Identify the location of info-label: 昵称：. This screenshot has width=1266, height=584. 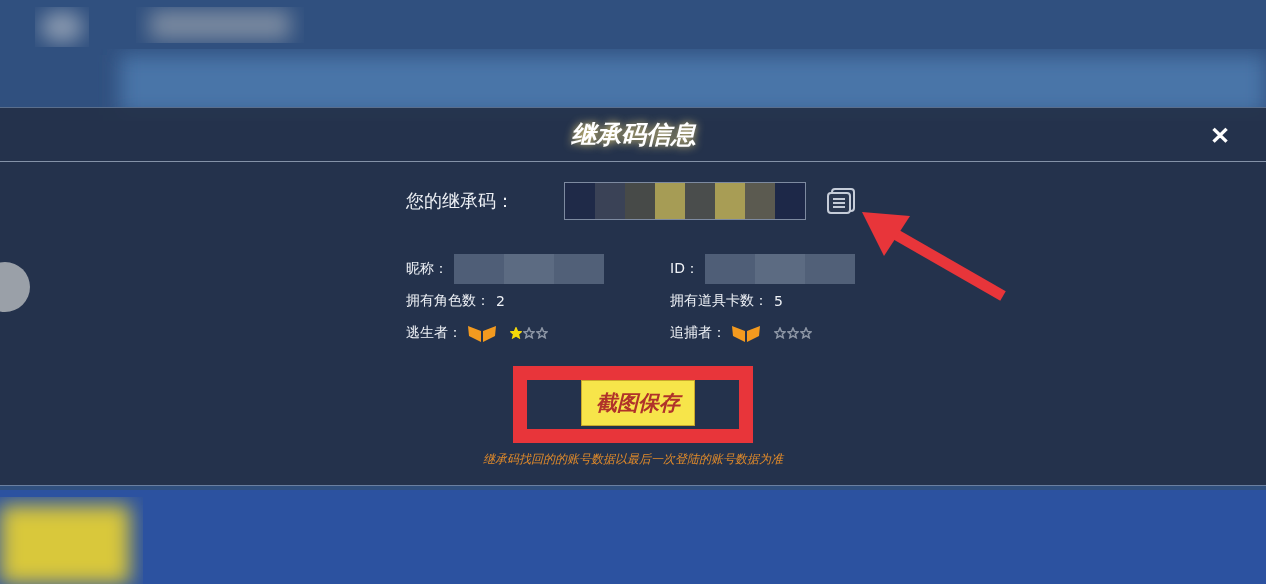
(427, 269).